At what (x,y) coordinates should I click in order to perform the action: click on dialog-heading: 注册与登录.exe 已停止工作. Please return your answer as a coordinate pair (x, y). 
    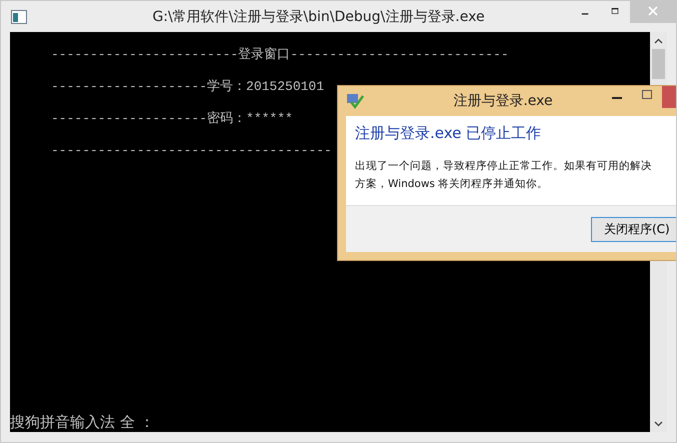
    Looking at the image, I should click on (448, 133).